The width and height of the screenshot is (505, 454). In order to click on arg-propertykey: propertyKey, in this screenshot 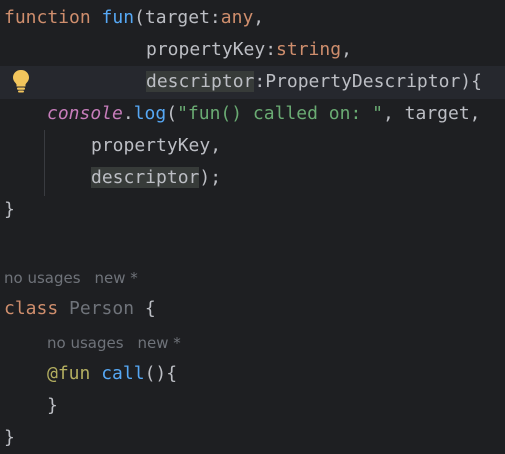, I will do `click(156, 145)`.